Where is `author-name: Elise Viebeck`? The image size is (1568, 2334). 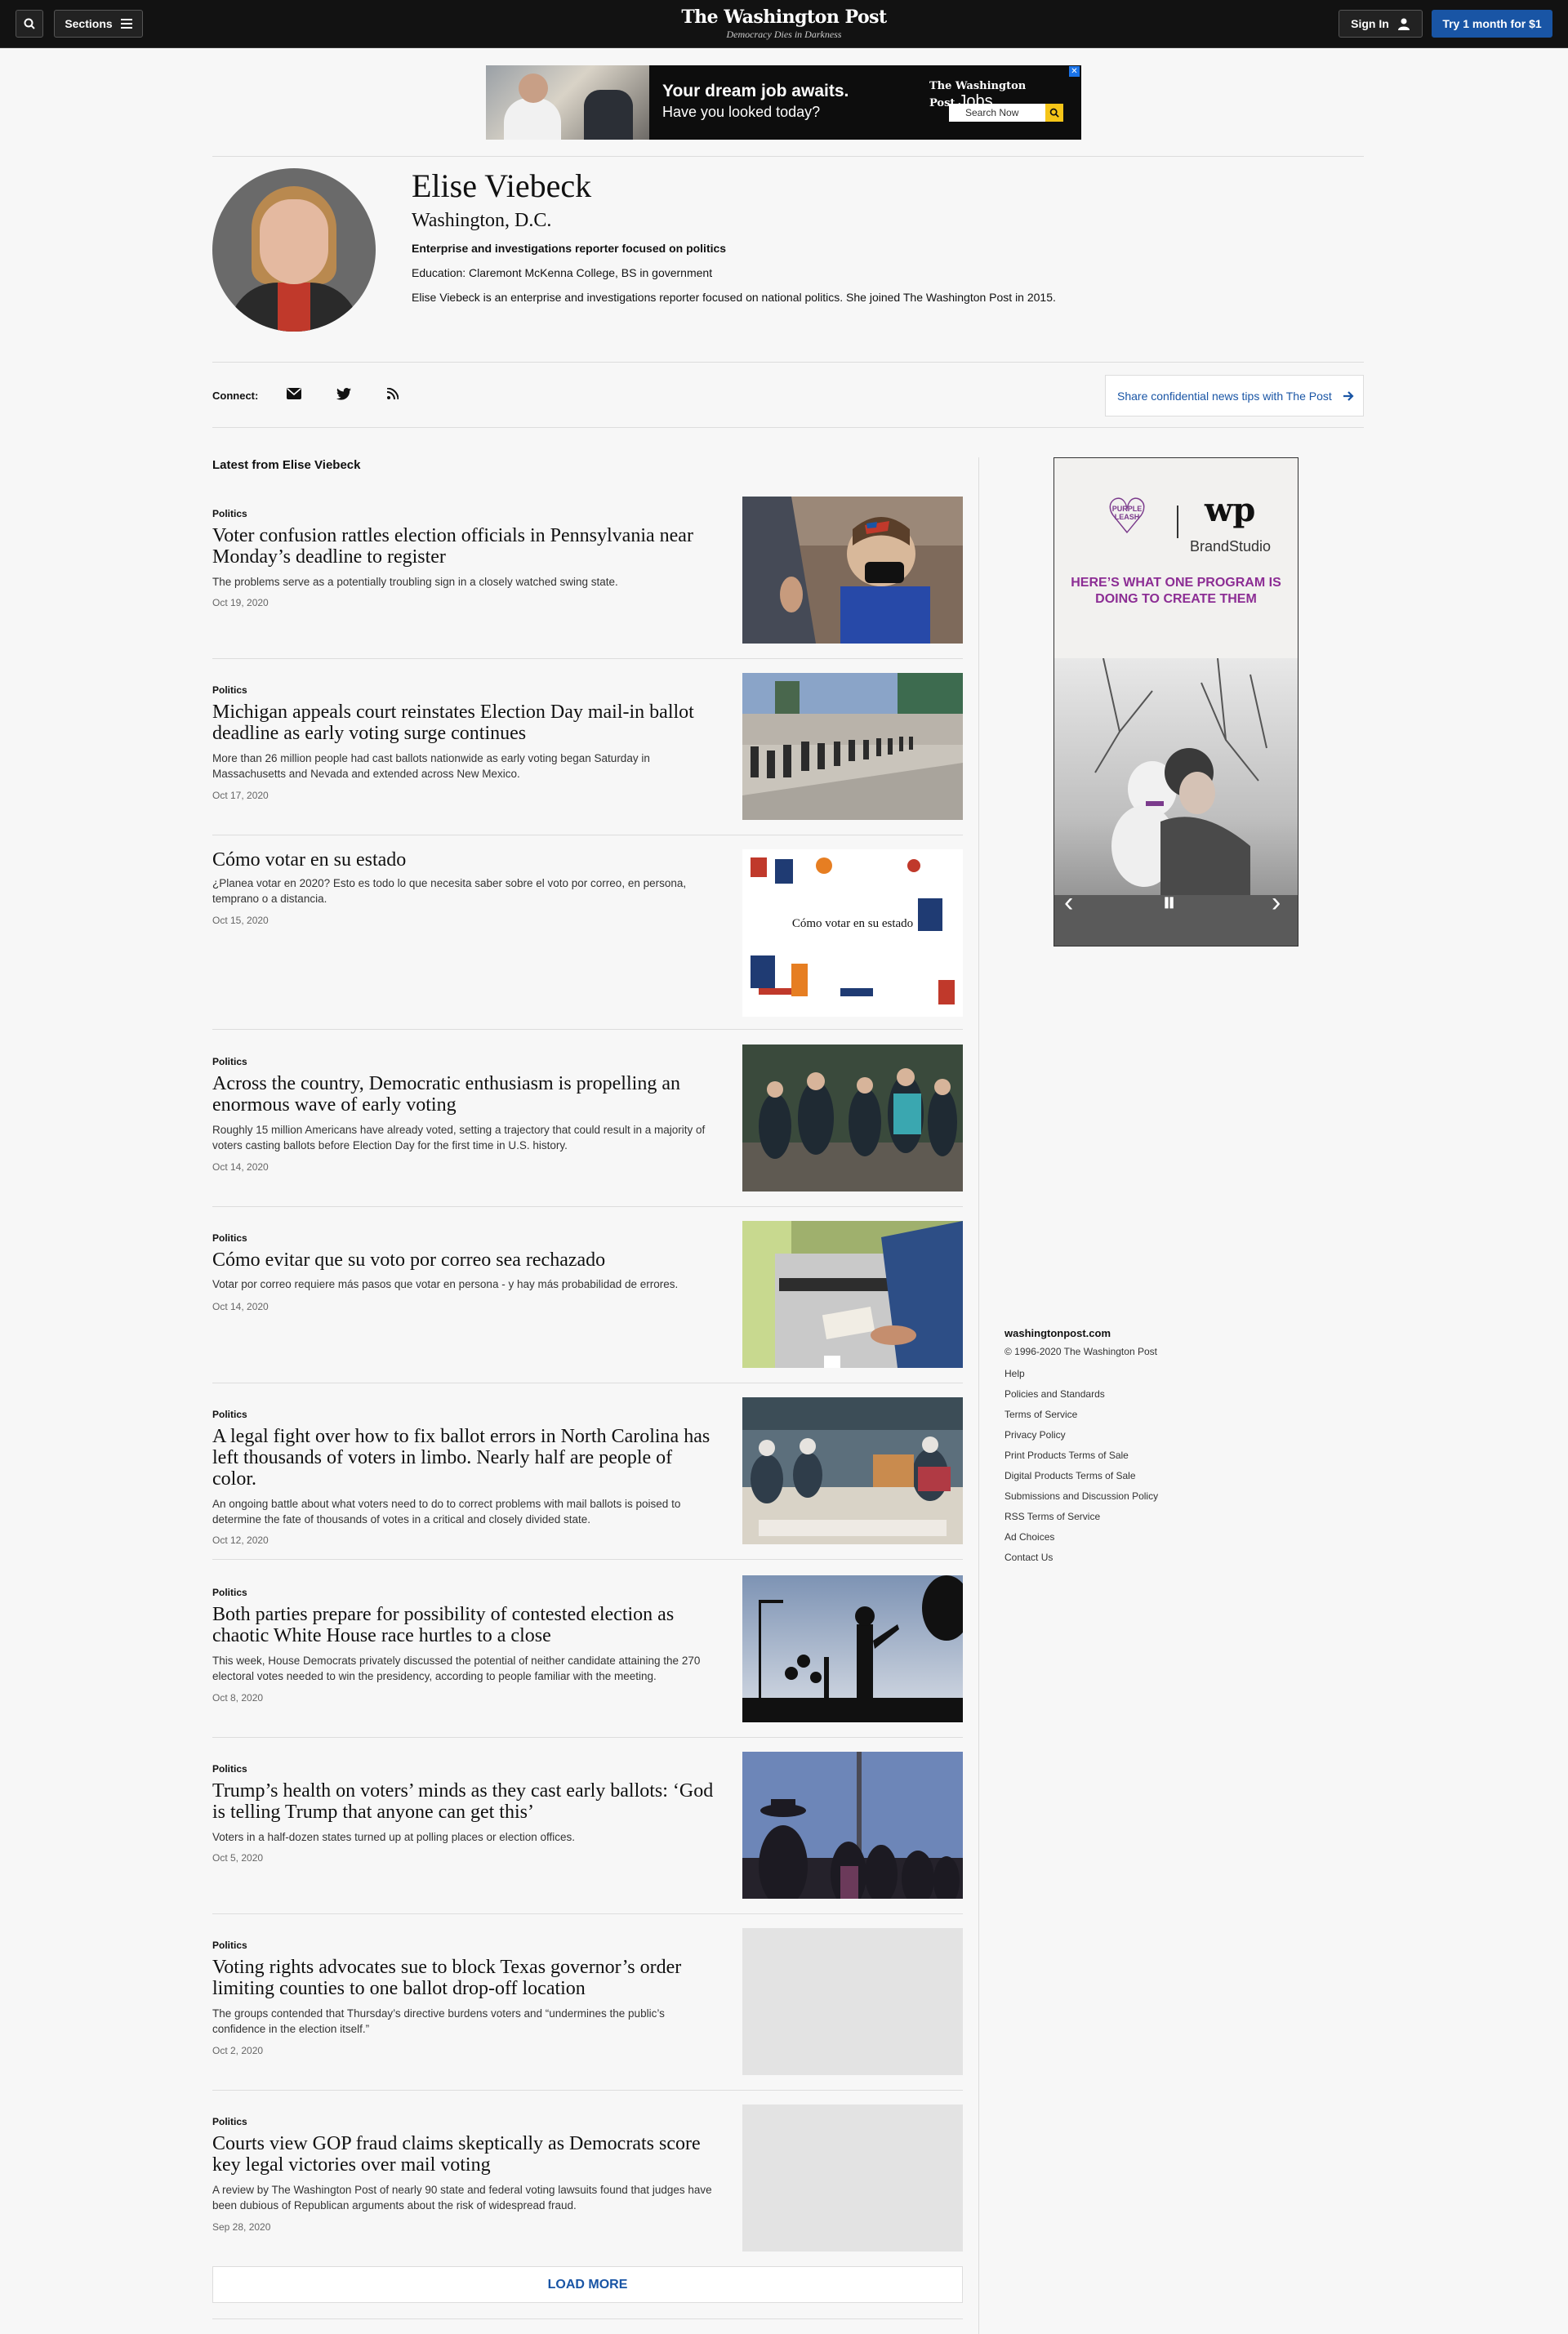
author-name: Elise Viebeck is located at coordinates (502, 185).